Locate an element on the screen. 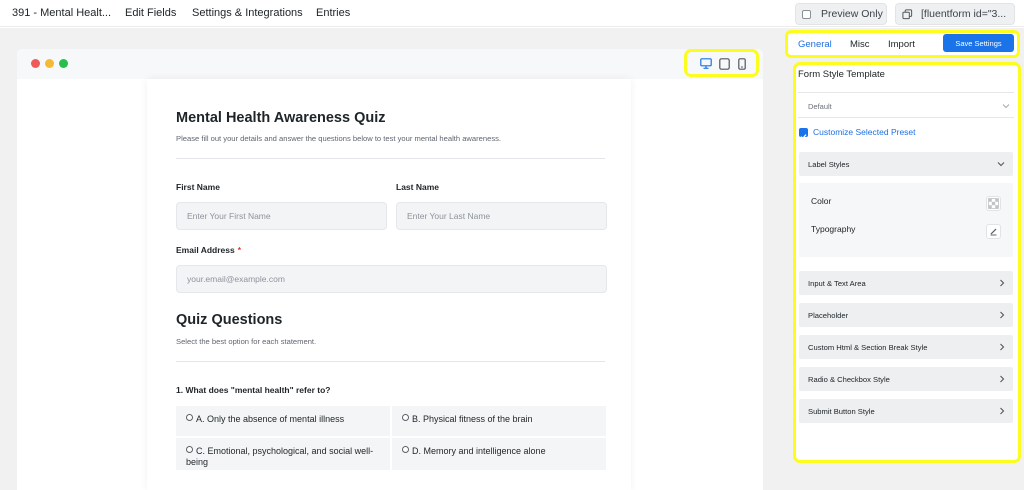  option-d: D. Memory and intelligence alone is located at coordinates (499, 454).